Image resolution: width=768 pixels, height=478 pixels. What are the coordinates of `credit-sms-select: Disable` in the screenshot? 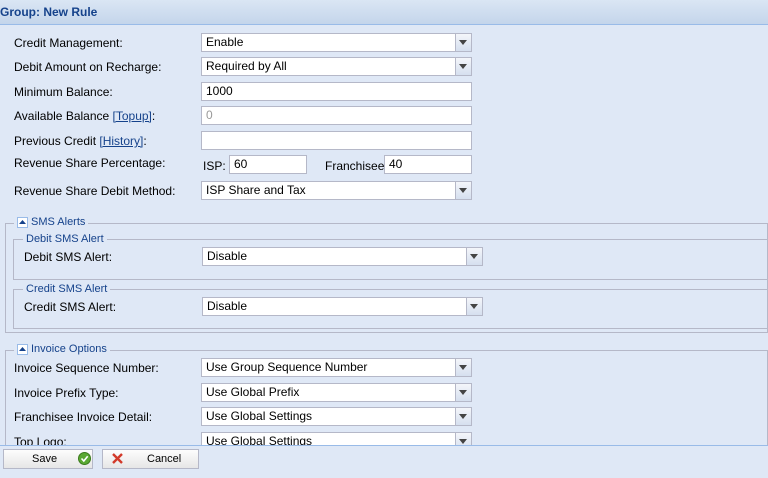 It's located at (342, 306).